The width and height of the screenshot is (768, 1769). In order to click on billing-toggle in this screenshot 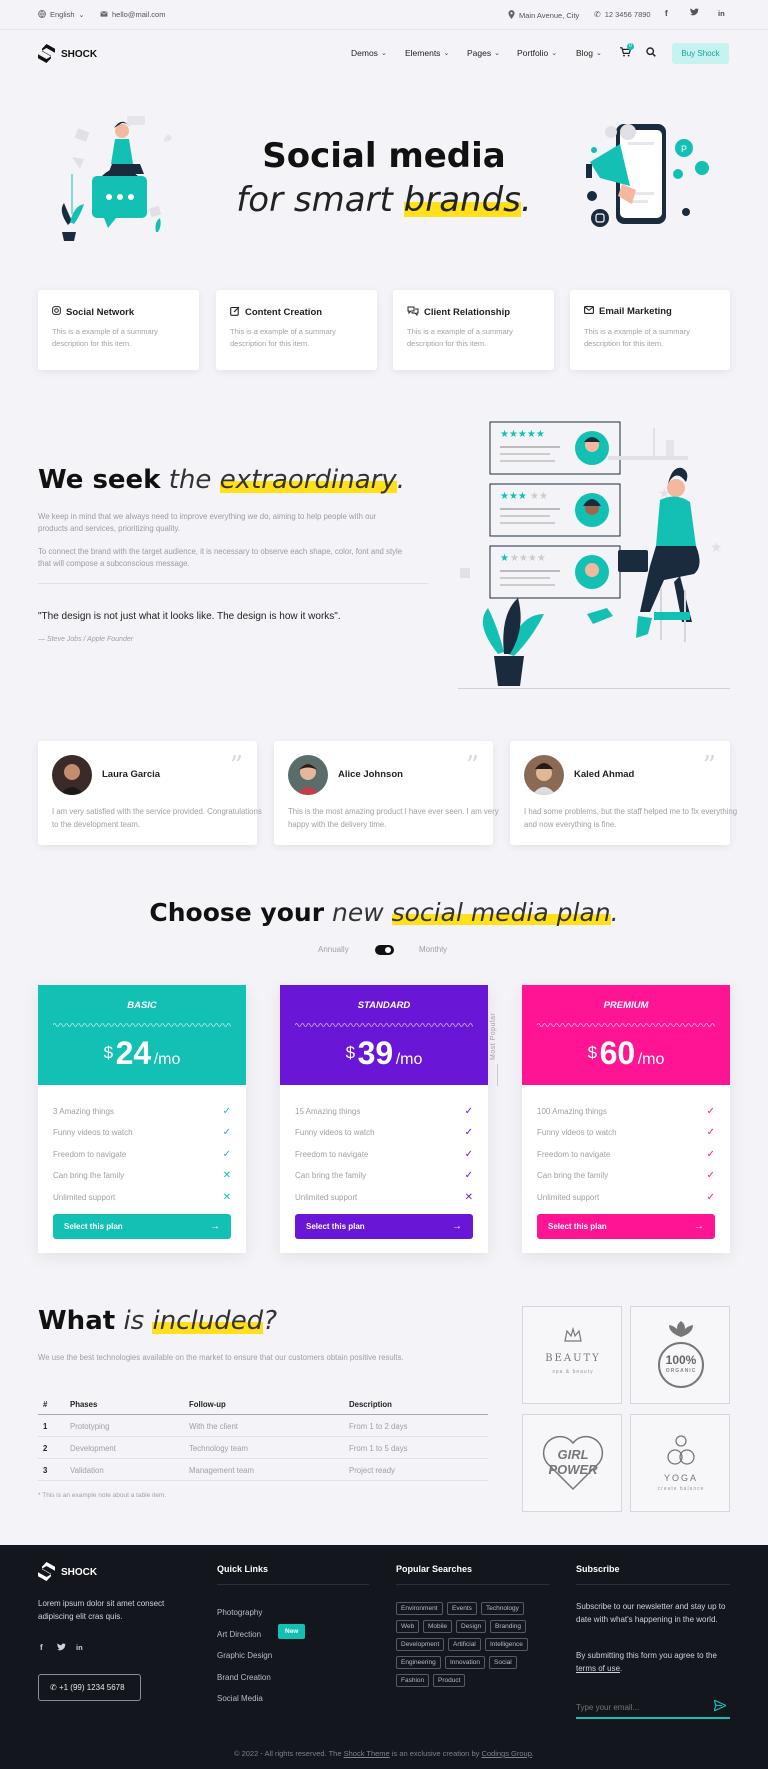, I will do `click(384, 950)`.